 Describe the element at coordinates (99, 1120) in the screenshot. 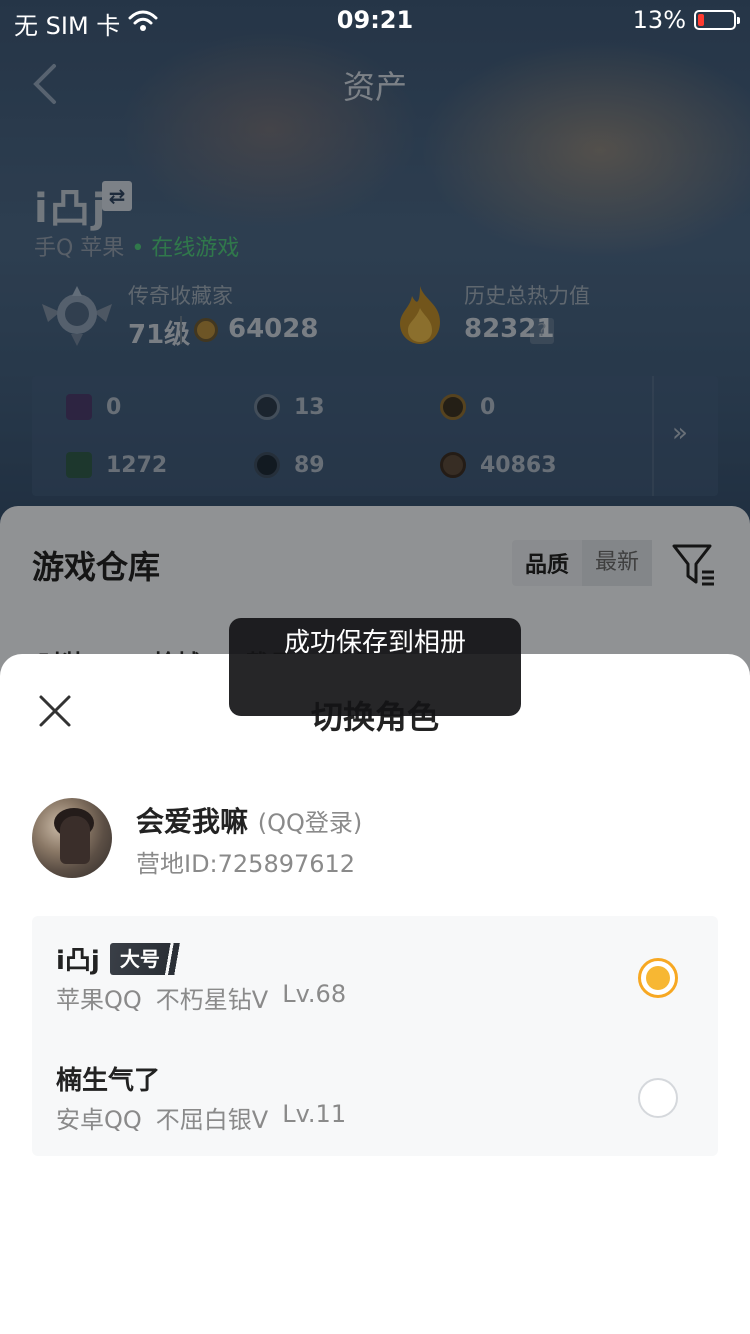

I see `role-platform: 安卓QQ` at that location.